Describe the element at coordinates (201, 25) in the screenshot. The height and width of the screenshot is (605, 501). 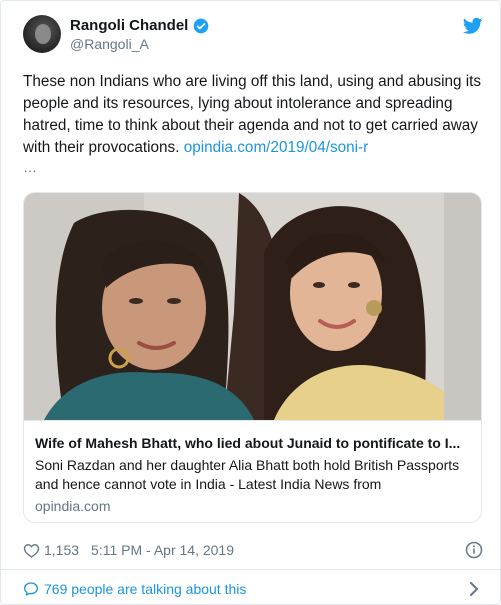
I see `verified-badge-icon` at that location.